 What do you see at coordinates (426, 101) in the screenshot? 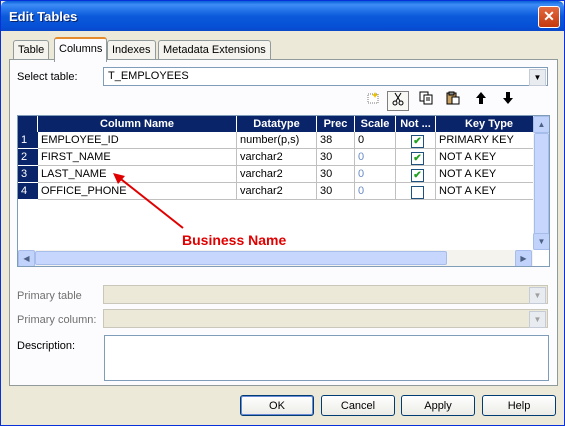
I see `copy-icon` at bounding box center [426, 101].